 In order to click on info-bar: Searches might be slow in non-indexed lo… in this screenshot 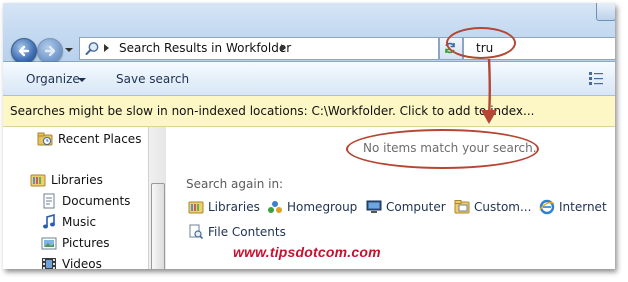, I will do `click(309, 111)`.